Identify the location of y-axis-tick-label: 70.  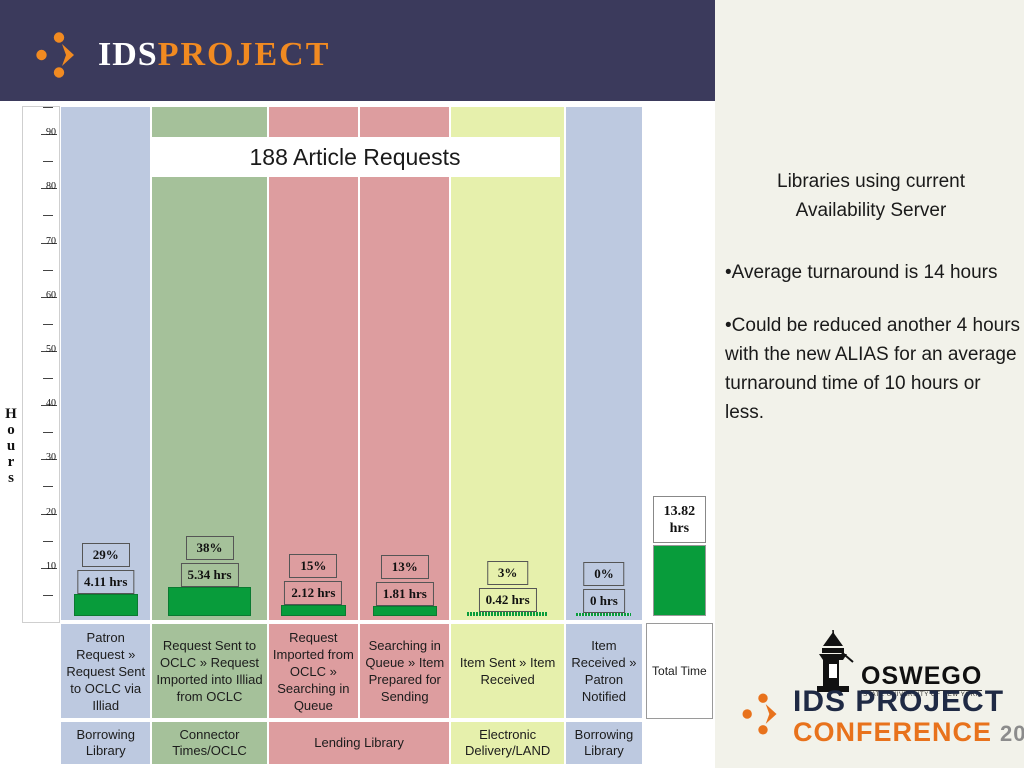
(51, 241).